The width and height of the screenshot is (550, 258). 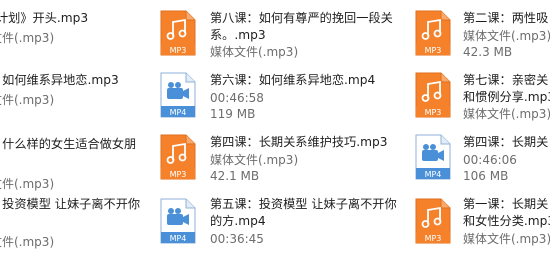 I want to click on file-name: ：什么样的女生适合做女朋, so click(x=68, y=144).